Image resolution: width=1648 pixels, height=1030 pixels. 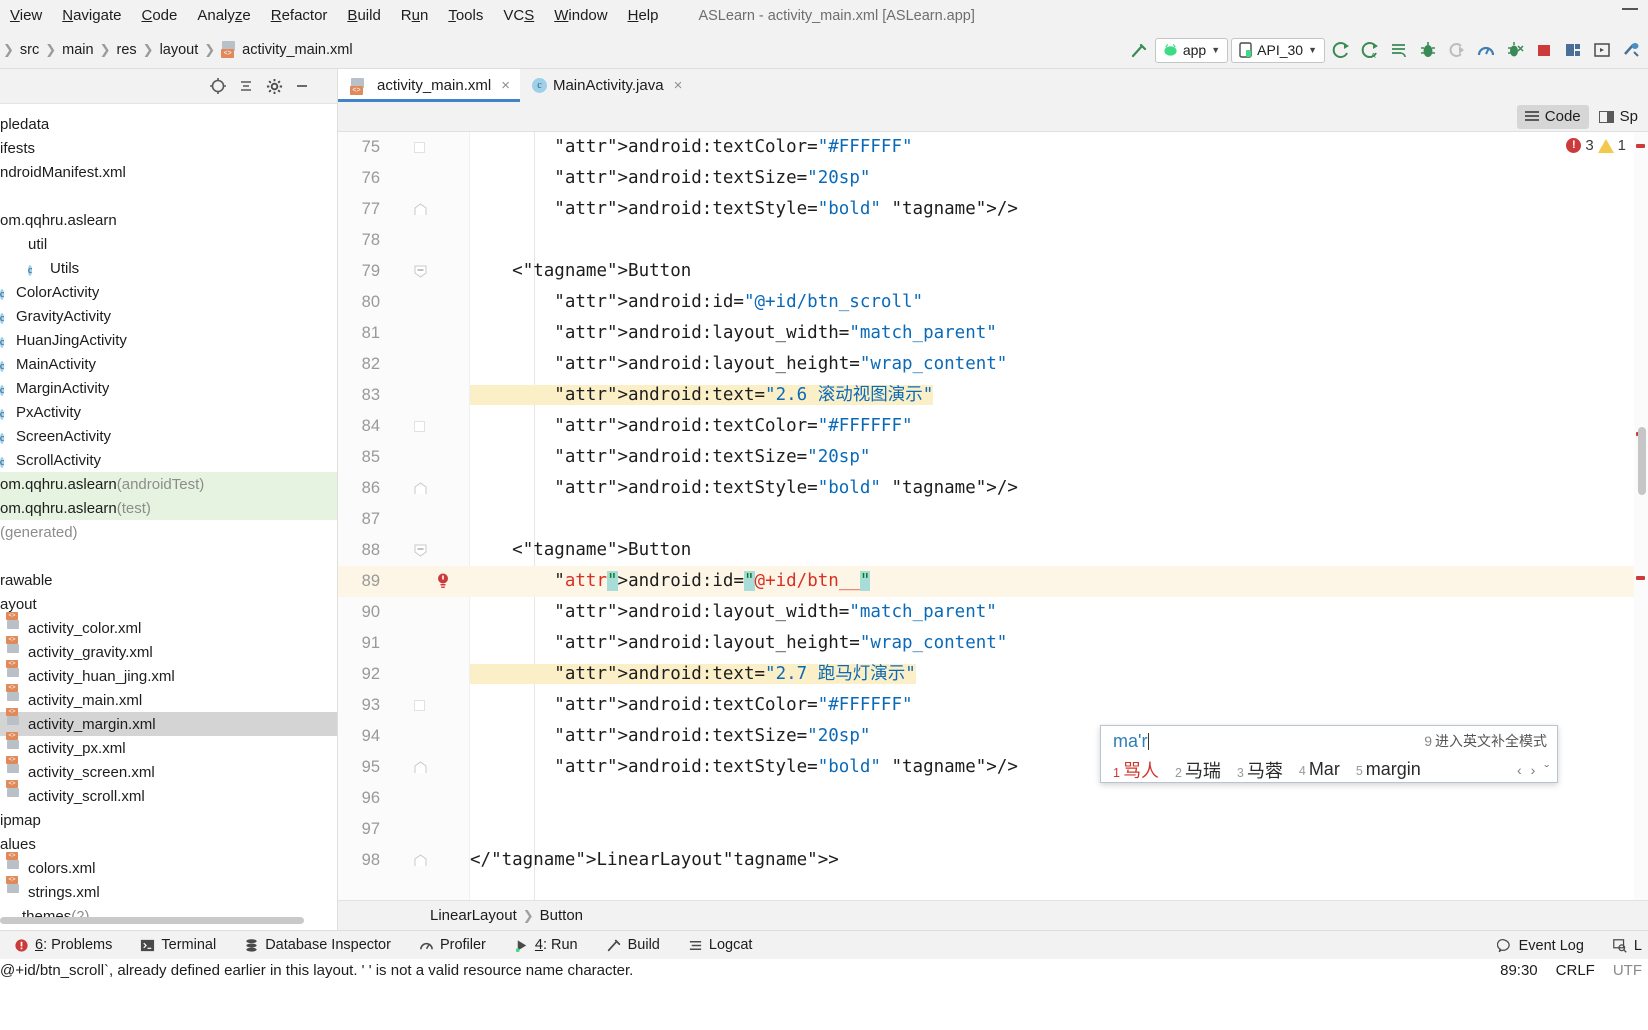 I want to click on code-line-75: 75 "attr">android:textColor="#FFFFFF", so click(x=993, y=147).